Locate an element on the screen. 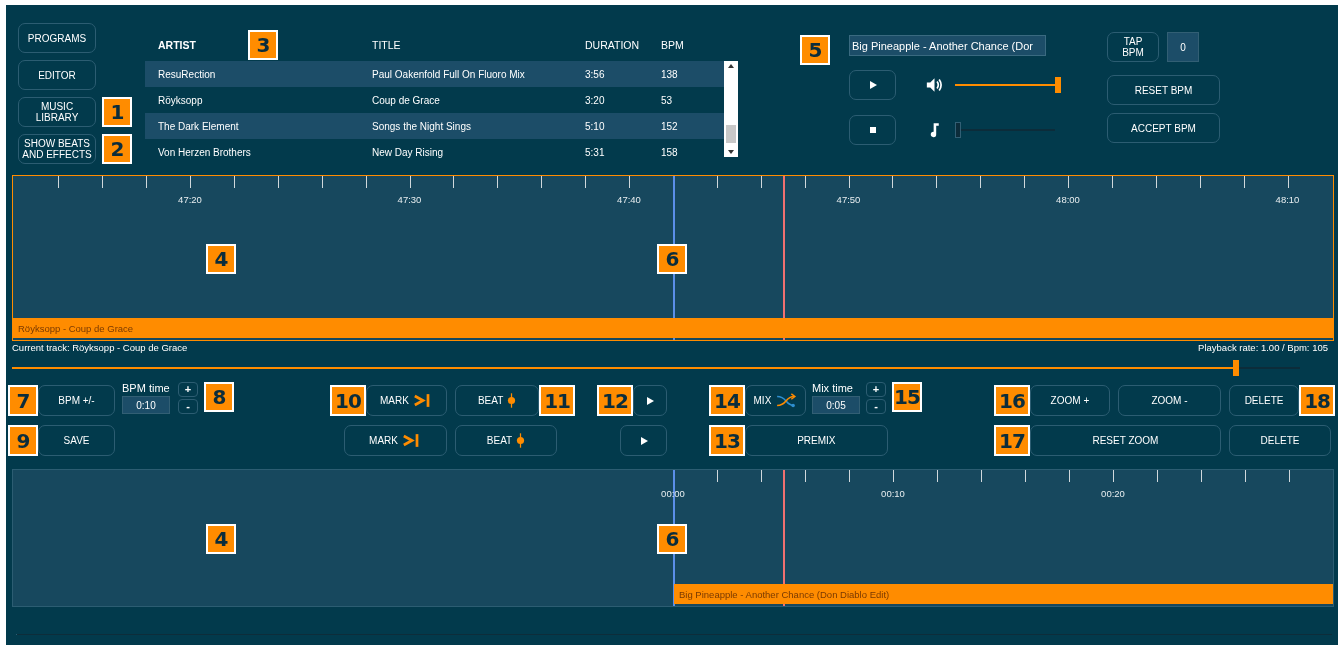 This screenshot has width=1341, height=645. callout-badge: 12 is located at coordinates (615, 400).